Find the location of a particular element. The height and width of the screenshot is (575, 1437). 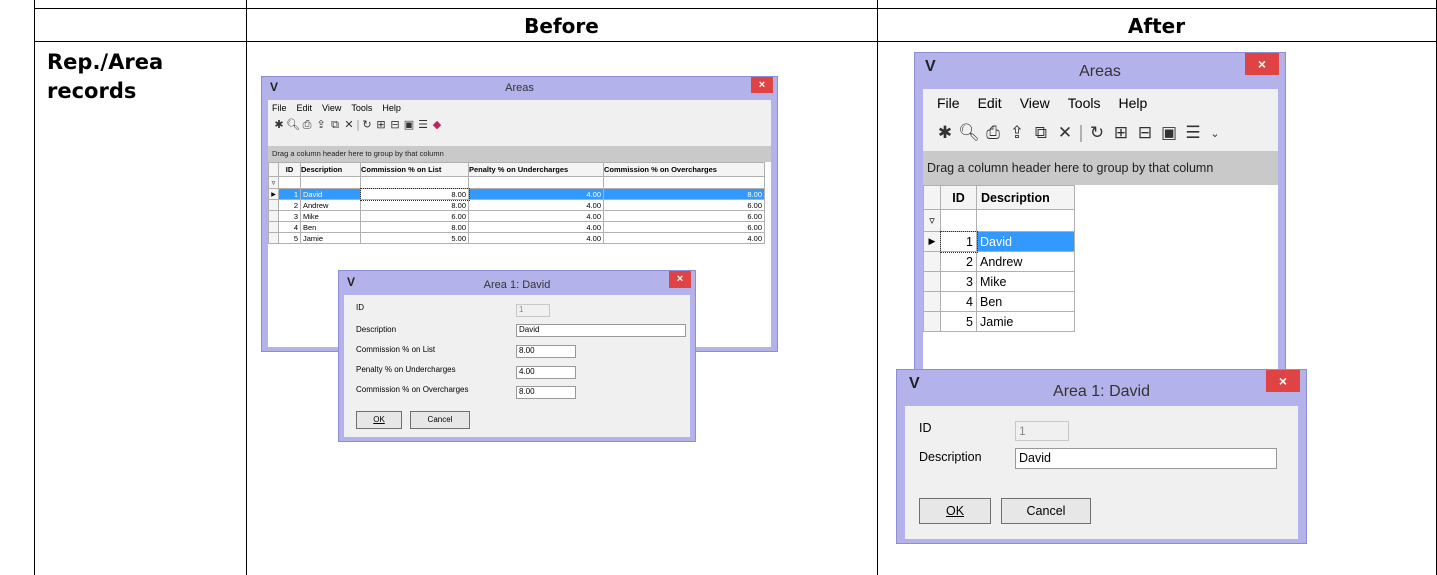

table-row: ▶ 1 David is located at coordinates (999, 241).